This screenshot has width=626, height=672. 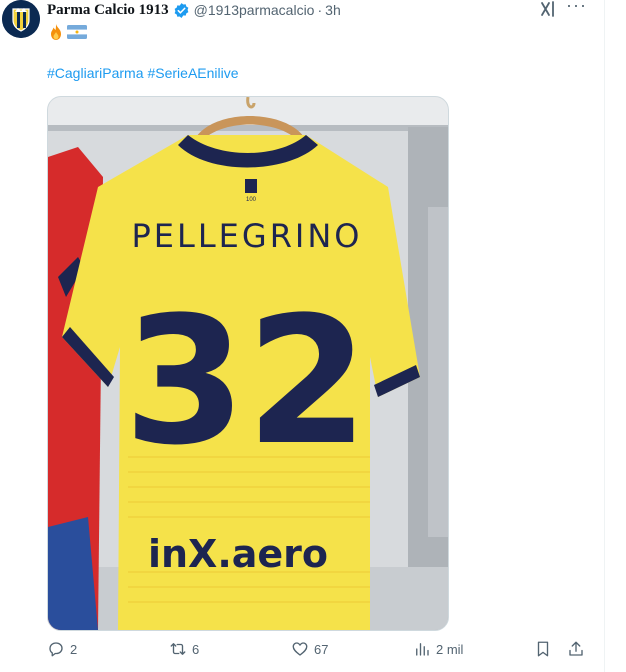 I want to click on display-name: Parma Calcio 1913, so click(x=108, y=10).